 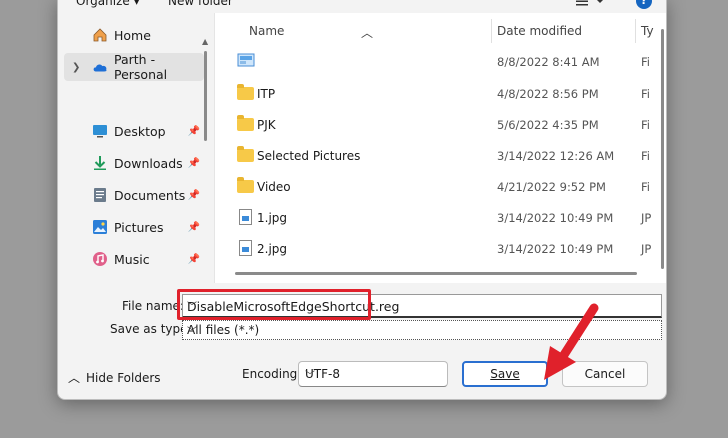 I want to click on file-list-horizontal-scrollbar, so click(x=436, y=273).